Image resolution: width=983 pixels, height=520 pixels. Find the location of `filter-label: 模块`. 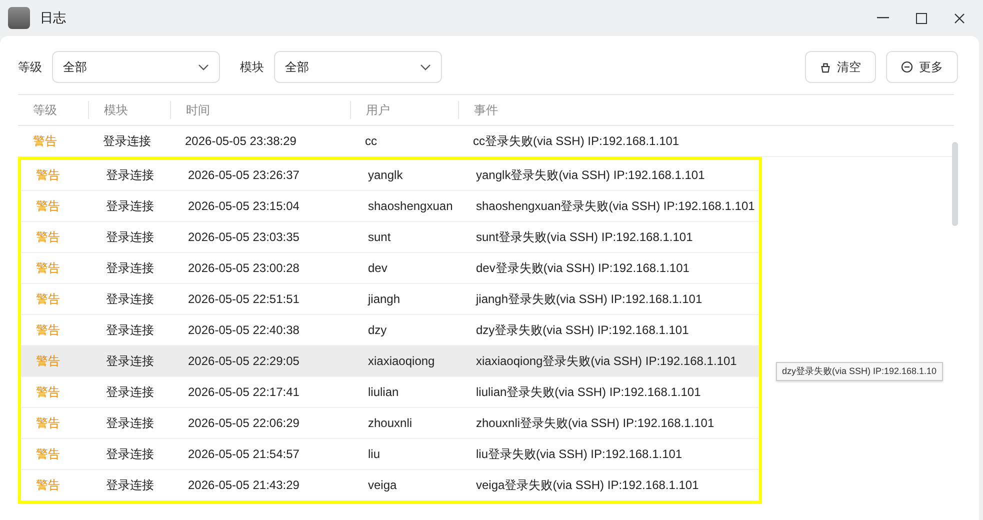

filter-label: 模块 is located at coordinates (252, 67).